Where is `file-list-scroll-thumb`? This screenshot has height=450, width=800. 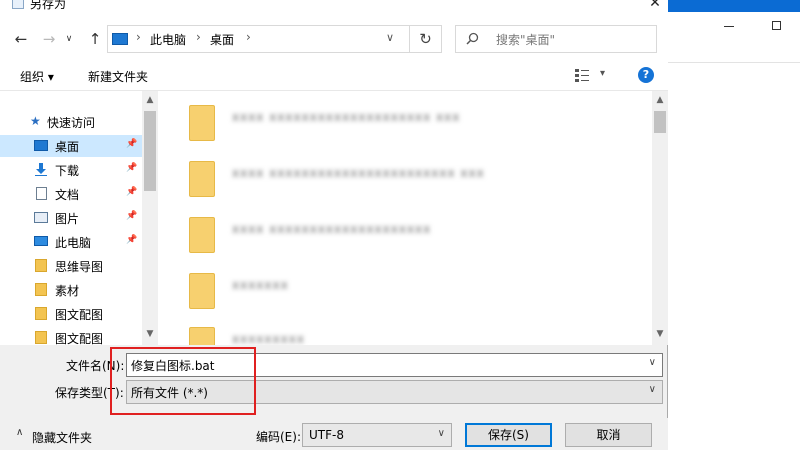
file-list-scroll-thumb is located at coordinates (660, 122).